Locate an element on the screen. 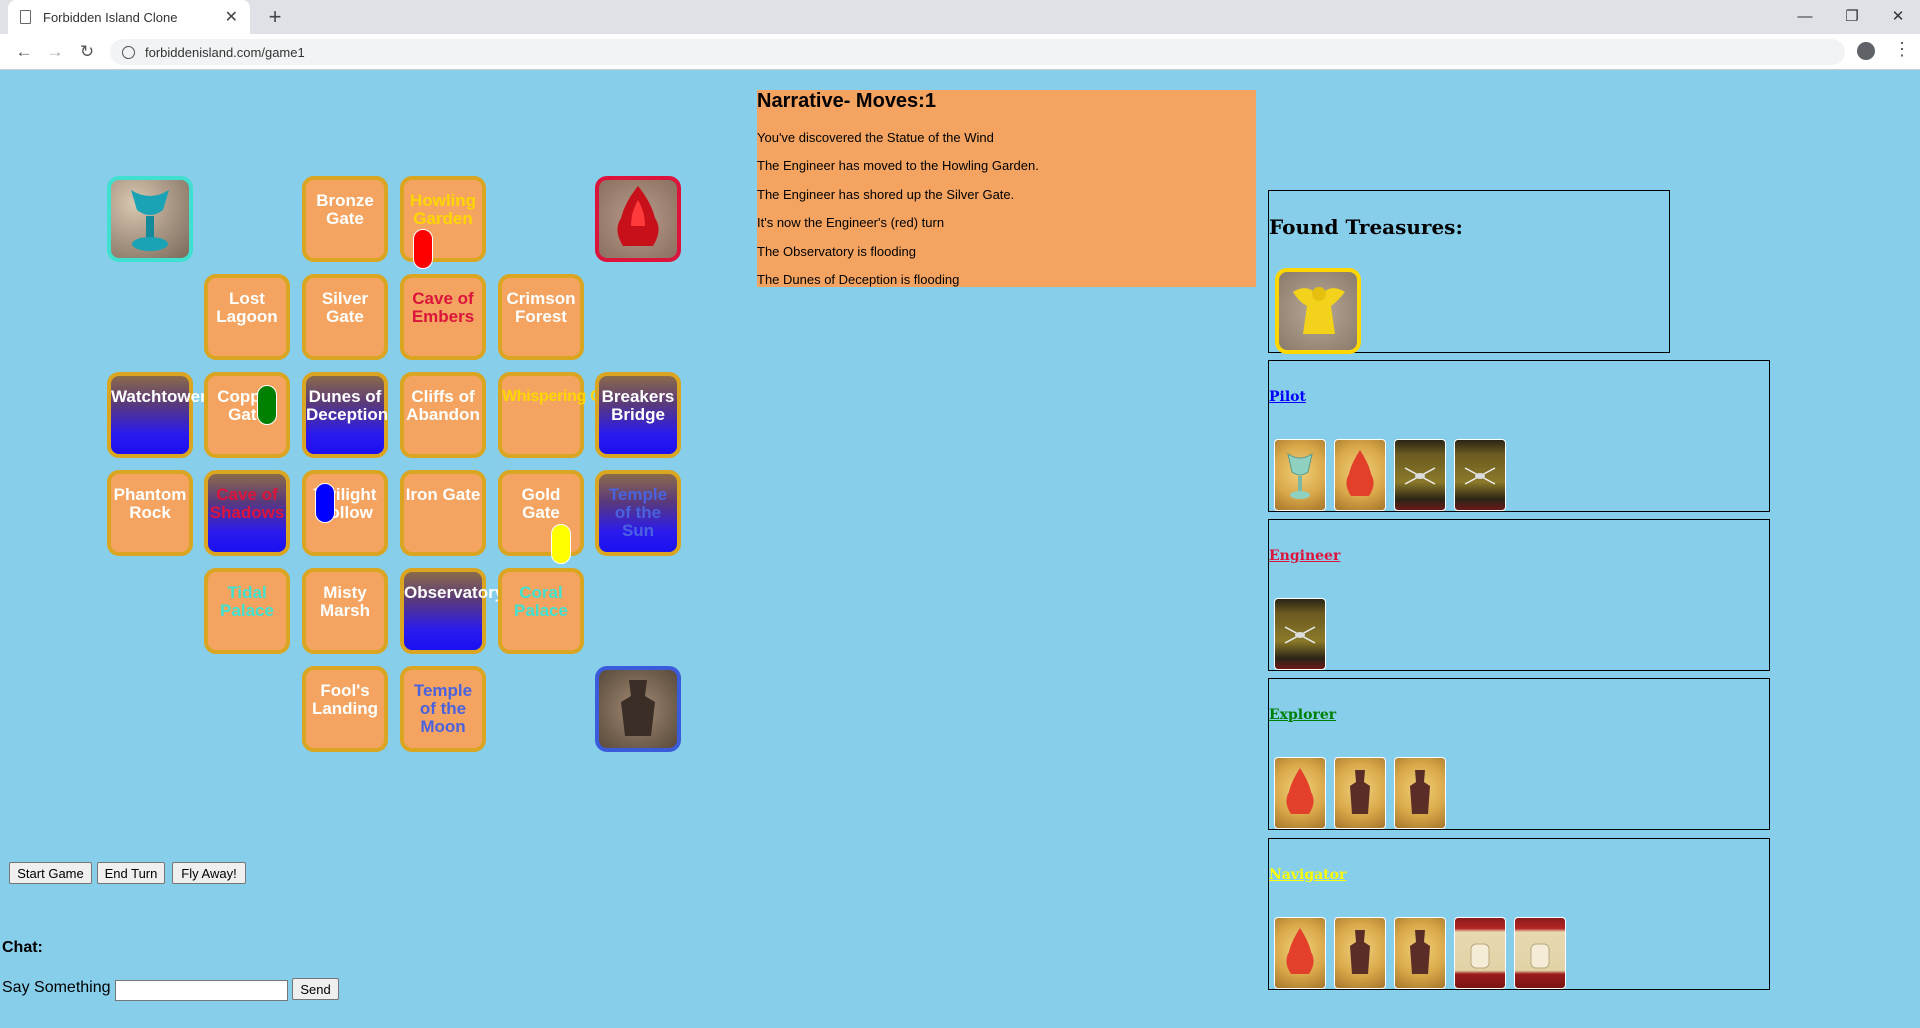  tab-title: Forbidden Island Clone is located at coordinates (110, 17).